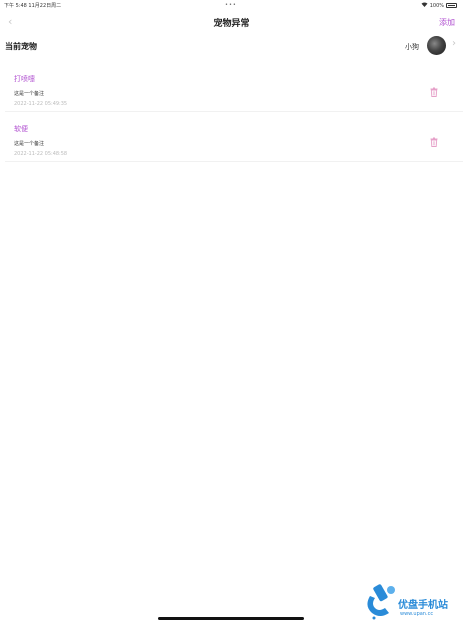 The height and width of the screenshot is (622, 463). I want to click on list-item: 打喷嚏 这是一个备注 2022-11-22 05:49:35, so click(234, 87).